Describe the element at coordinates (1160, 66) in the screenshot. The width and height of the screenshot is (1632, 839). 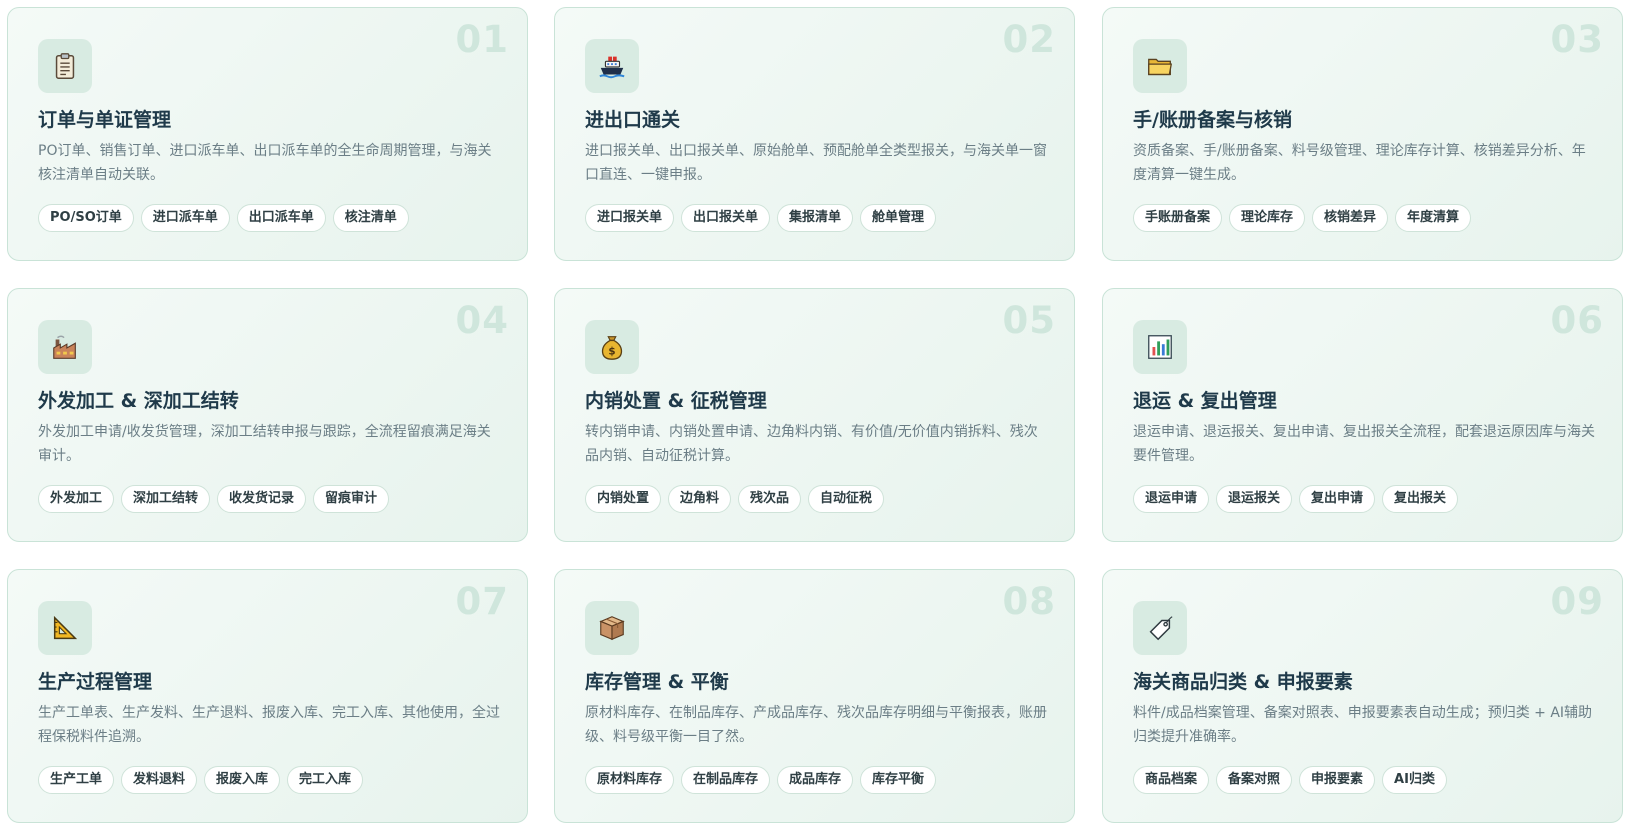
I see `folder-icon` at that location.